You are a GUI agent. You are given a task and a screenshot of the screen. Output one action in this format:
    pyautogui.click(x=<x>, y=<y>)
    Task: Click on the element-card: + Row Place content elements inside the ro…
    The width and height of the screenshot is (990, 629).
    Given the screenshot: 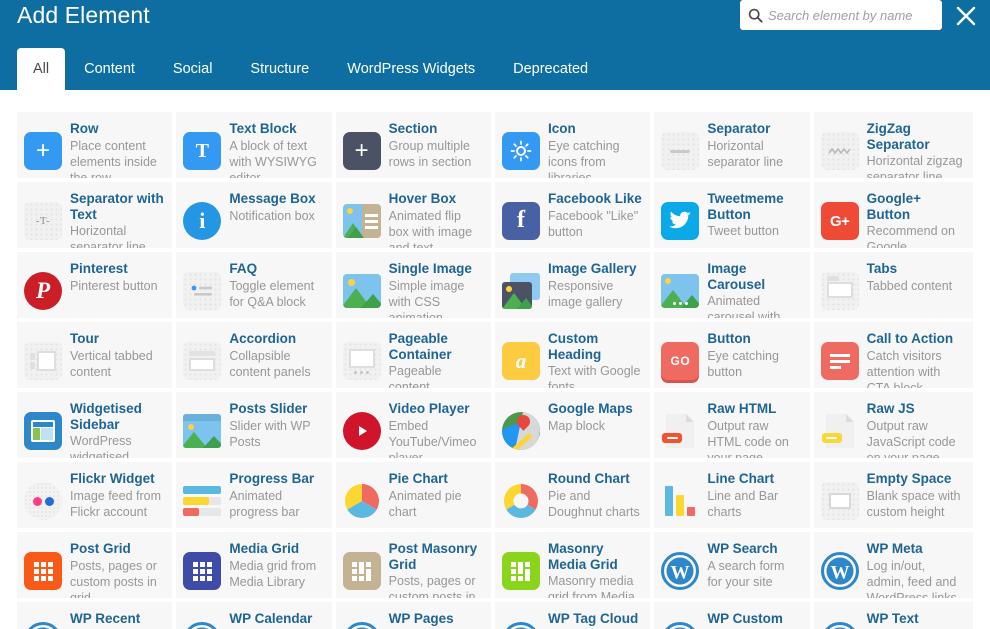 What is the action you would take?
    pyautogui.click(x=97, y=147)
    